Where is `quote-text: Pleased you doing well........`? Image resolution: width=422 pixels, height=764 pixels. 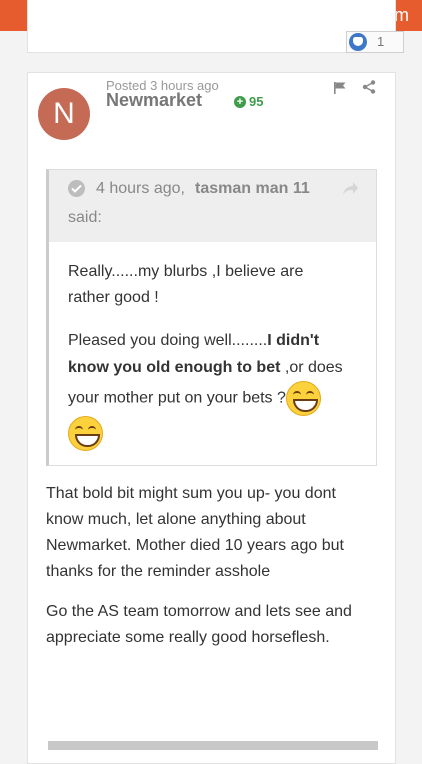
quote-text: Pleased you doing well........ is located at coordinates (168, 340).